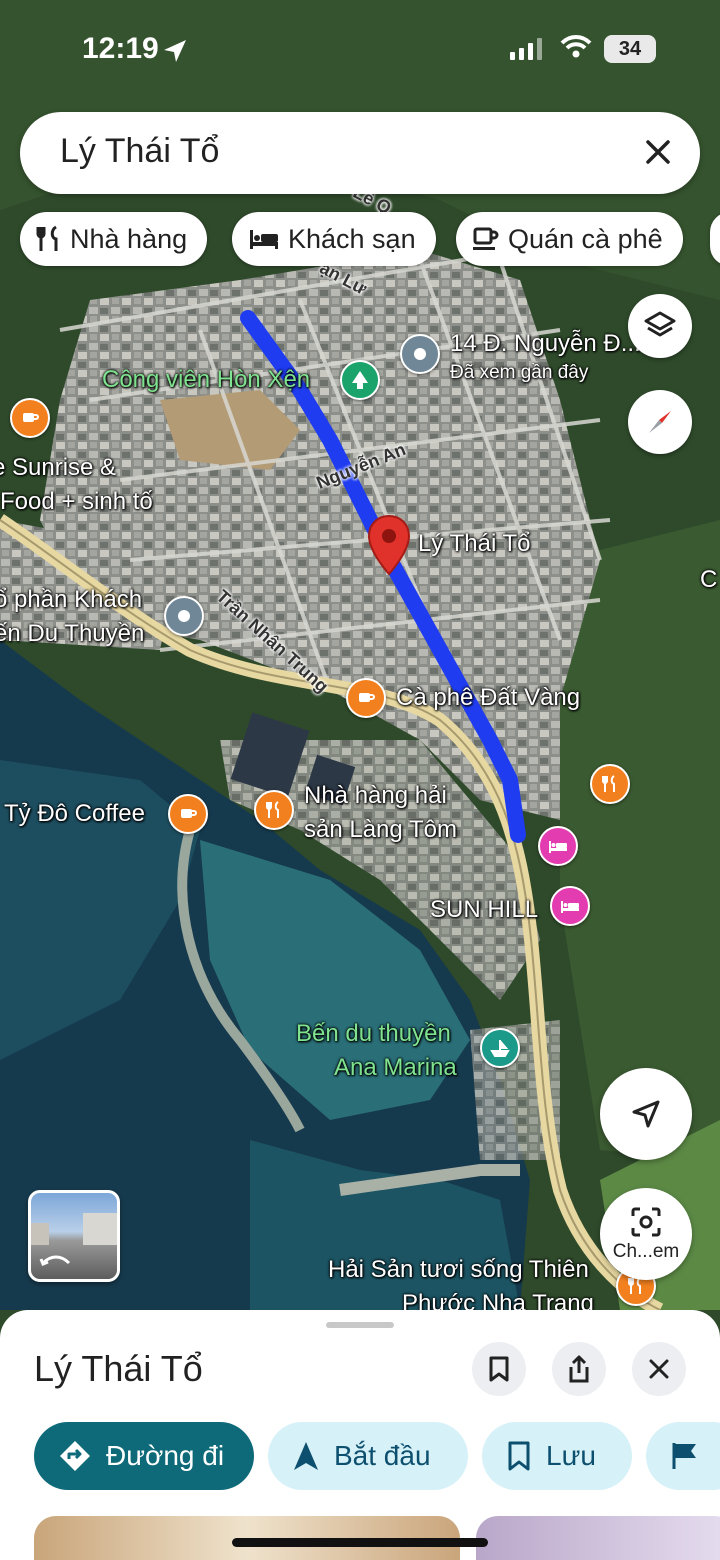 The image size is (720, 1560). I want to click on chip-label: Quán cà phê, so click(585, 238).